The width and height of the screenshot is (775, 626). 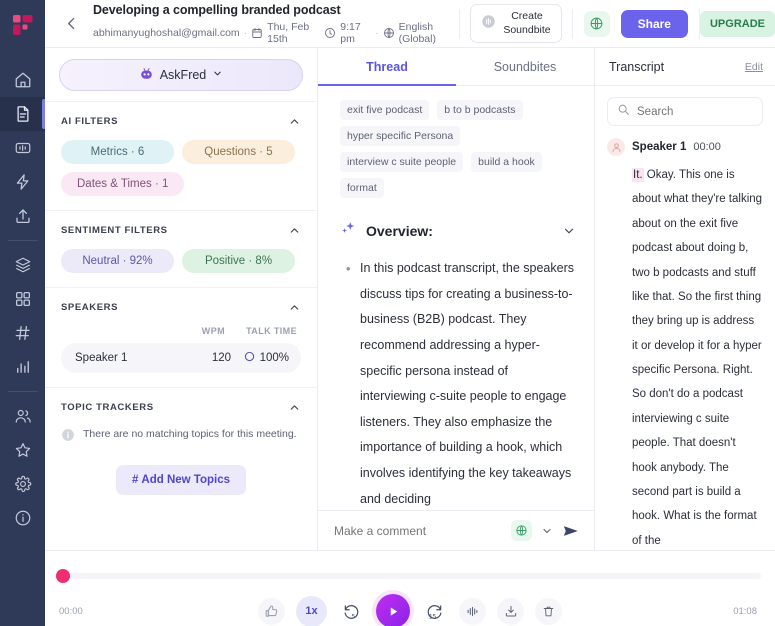 I want to click on sidebar-item-soundbites, so click(x=22, y=148).